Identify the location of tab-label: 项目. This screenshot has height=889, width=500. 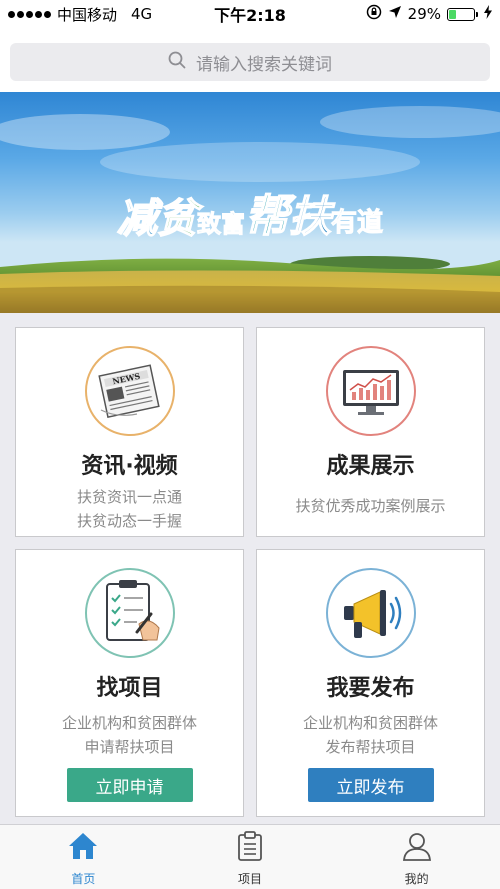
(250, 879).